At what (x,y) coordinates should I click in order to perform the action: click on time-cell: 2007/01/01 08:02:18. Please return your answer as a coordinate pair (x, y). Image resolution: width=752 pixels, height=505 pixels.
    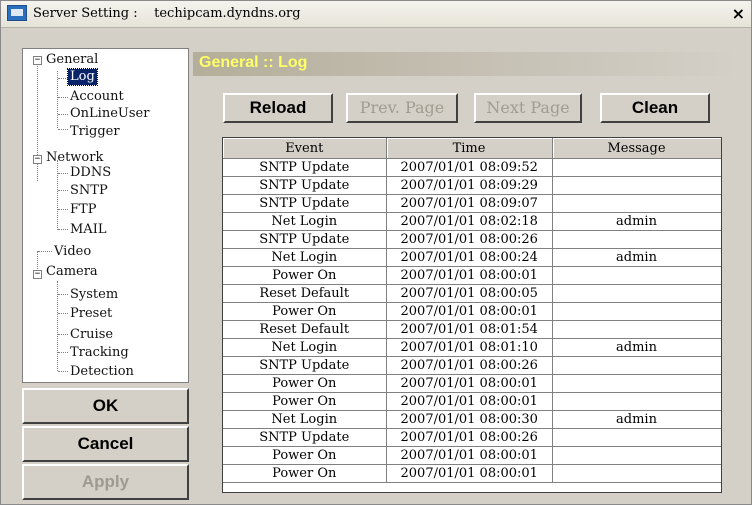
    Looking at the image, I should click on (469, 221).